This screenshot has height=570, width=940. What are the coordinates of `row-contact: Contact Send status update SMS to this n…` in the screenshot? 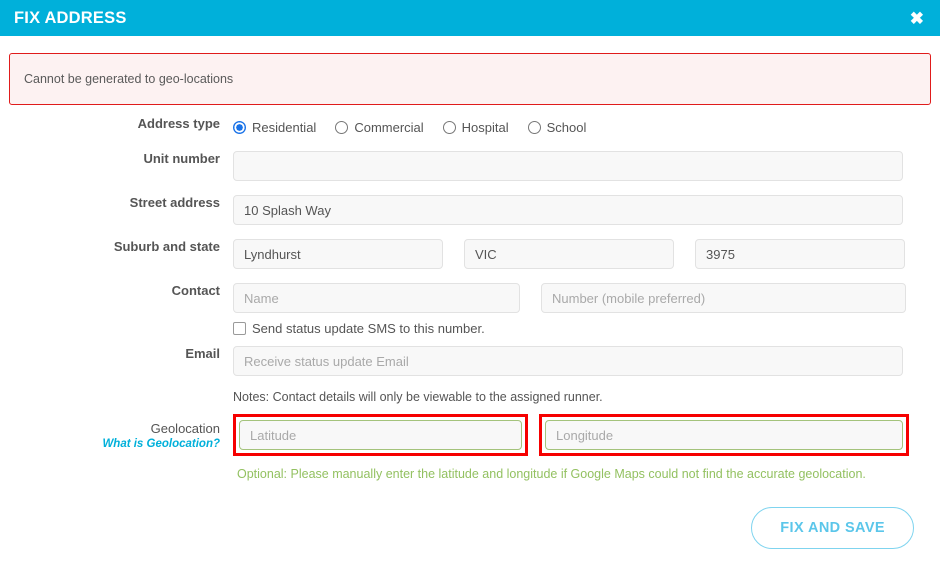 It's located at (470, 309).